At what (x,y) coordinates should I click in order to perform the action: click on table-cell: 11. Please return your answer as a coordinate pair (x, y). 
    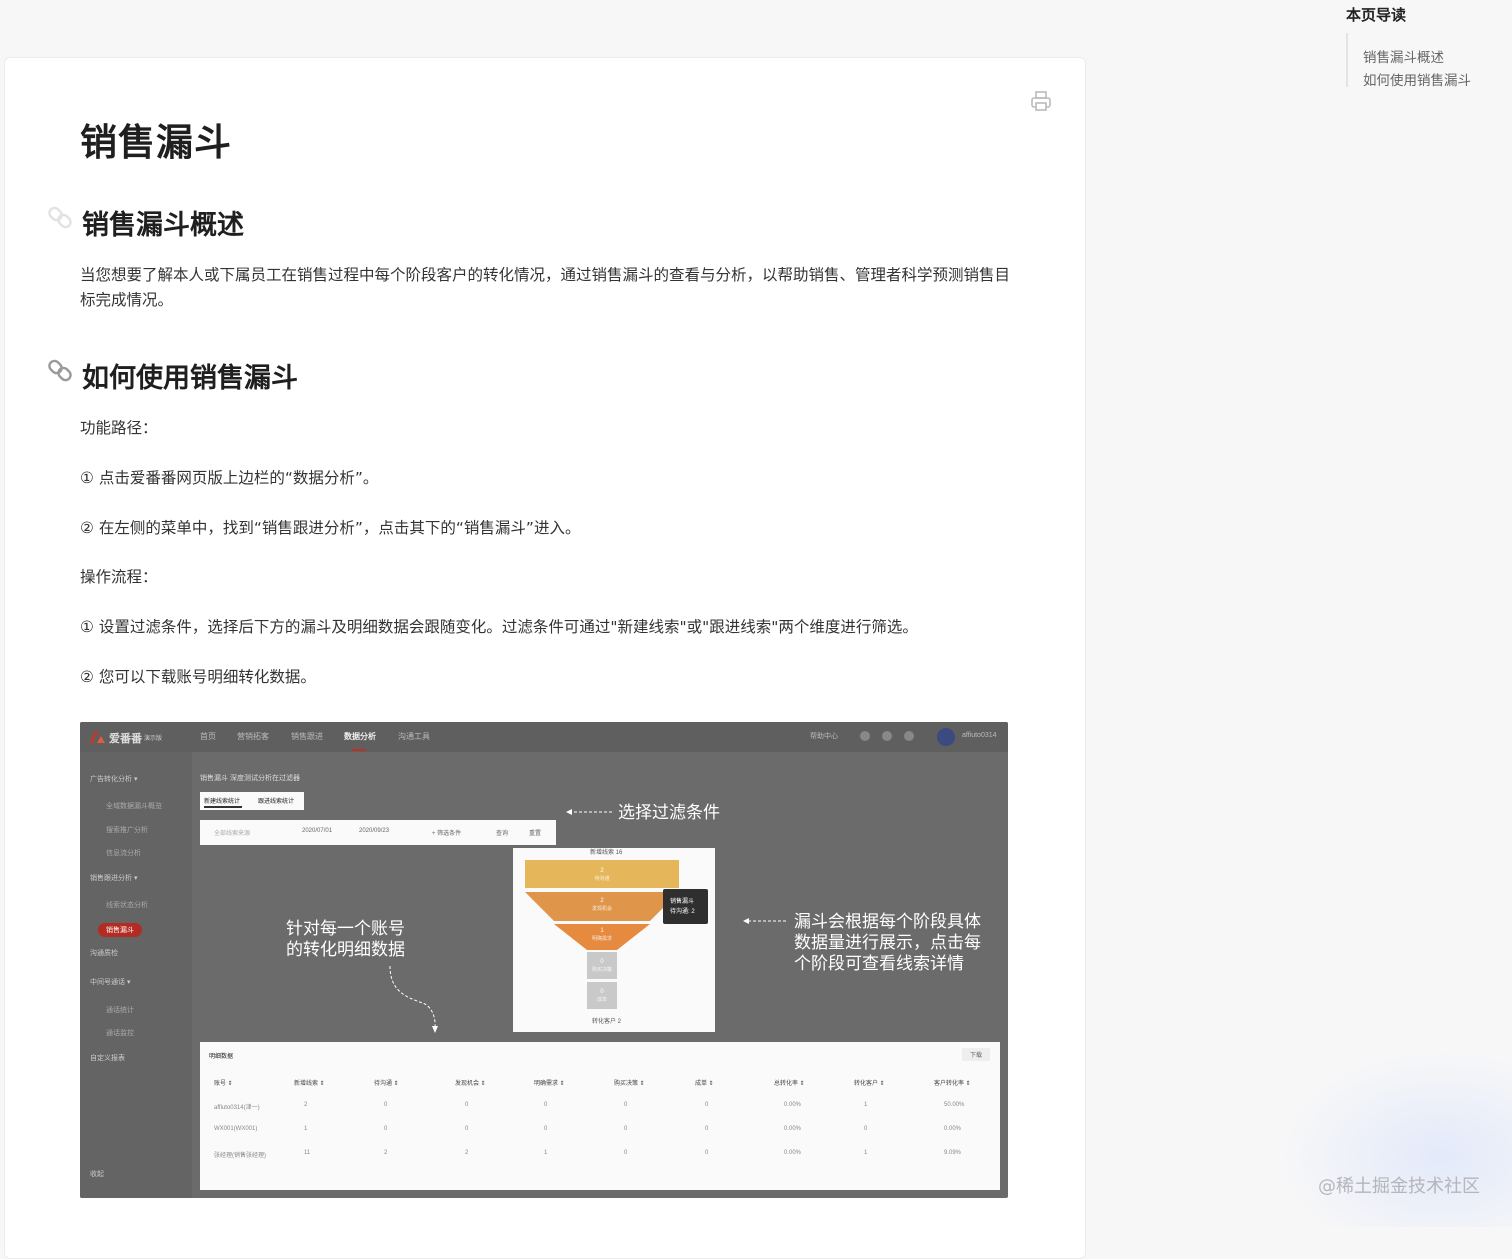
    Looking at the image, I should click on (307, 1153).